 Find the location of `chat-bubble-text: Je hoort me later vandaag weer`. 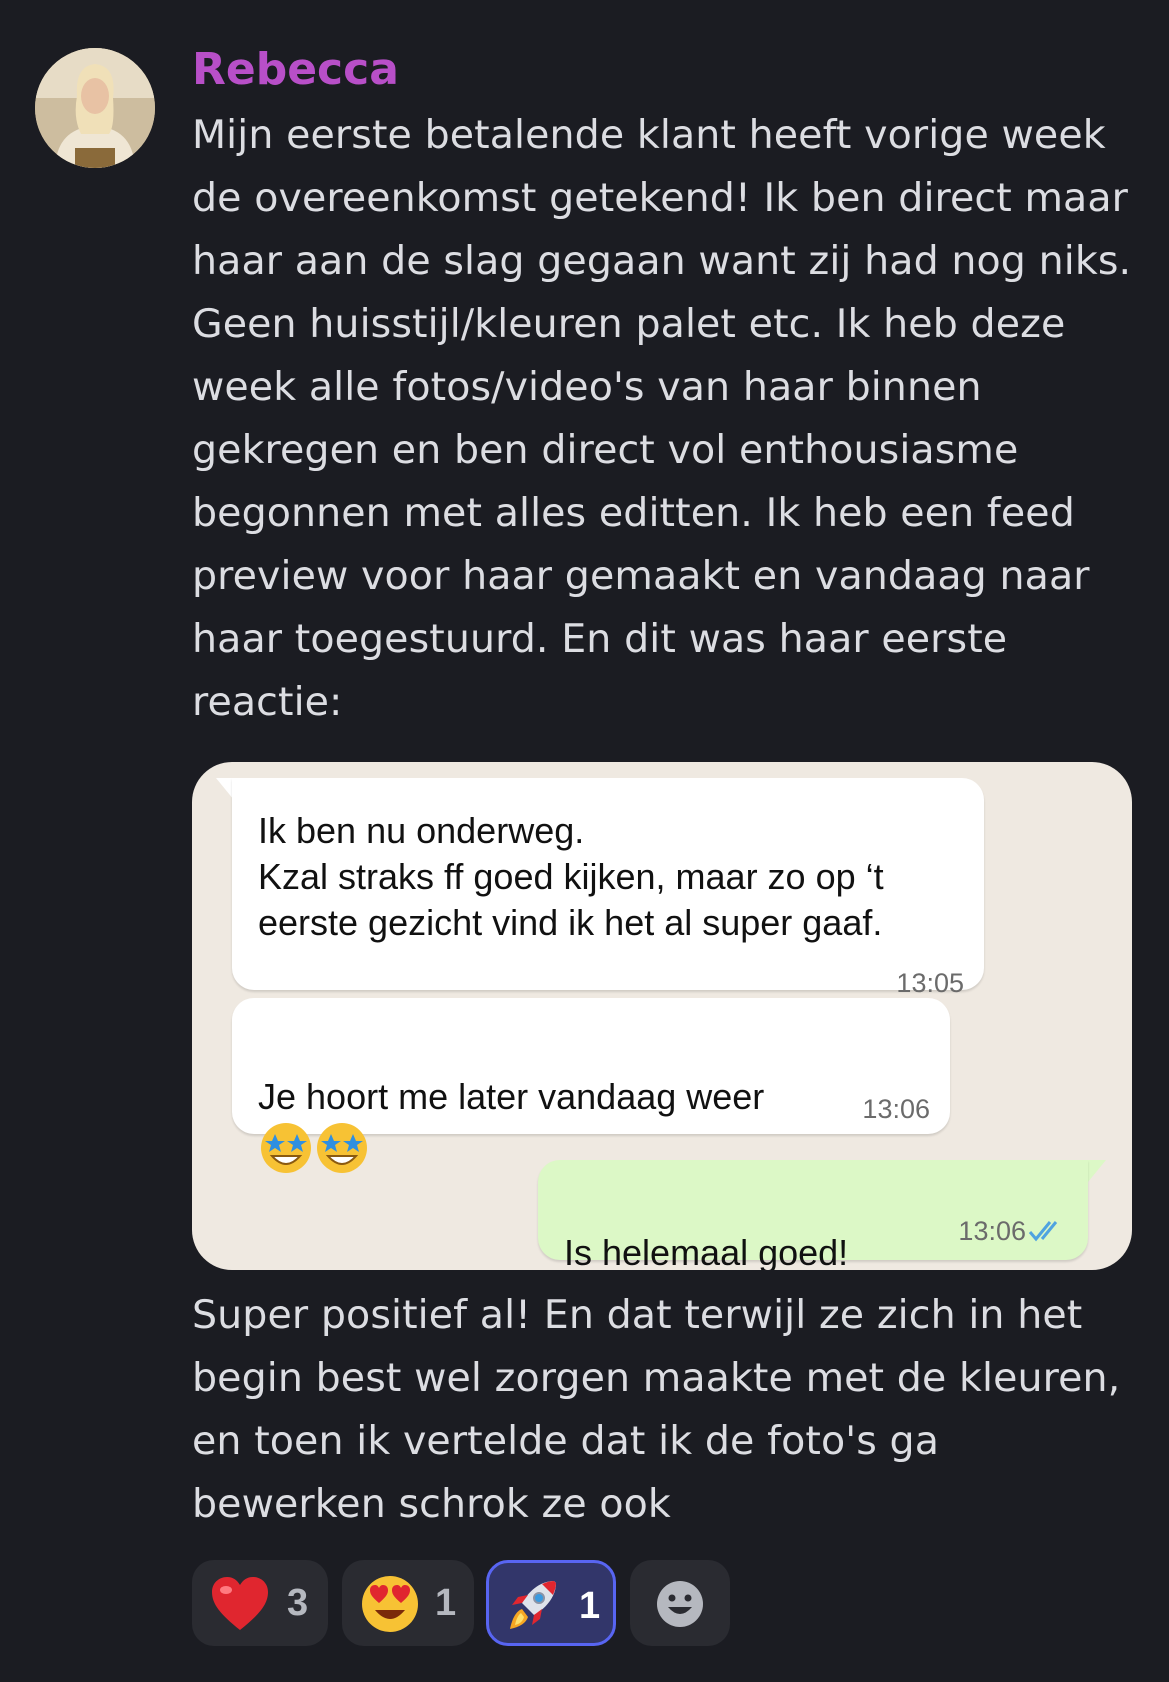

chat-bubble-text: Je hoort me later vandaag weer is located at coordinates (511, 1102).